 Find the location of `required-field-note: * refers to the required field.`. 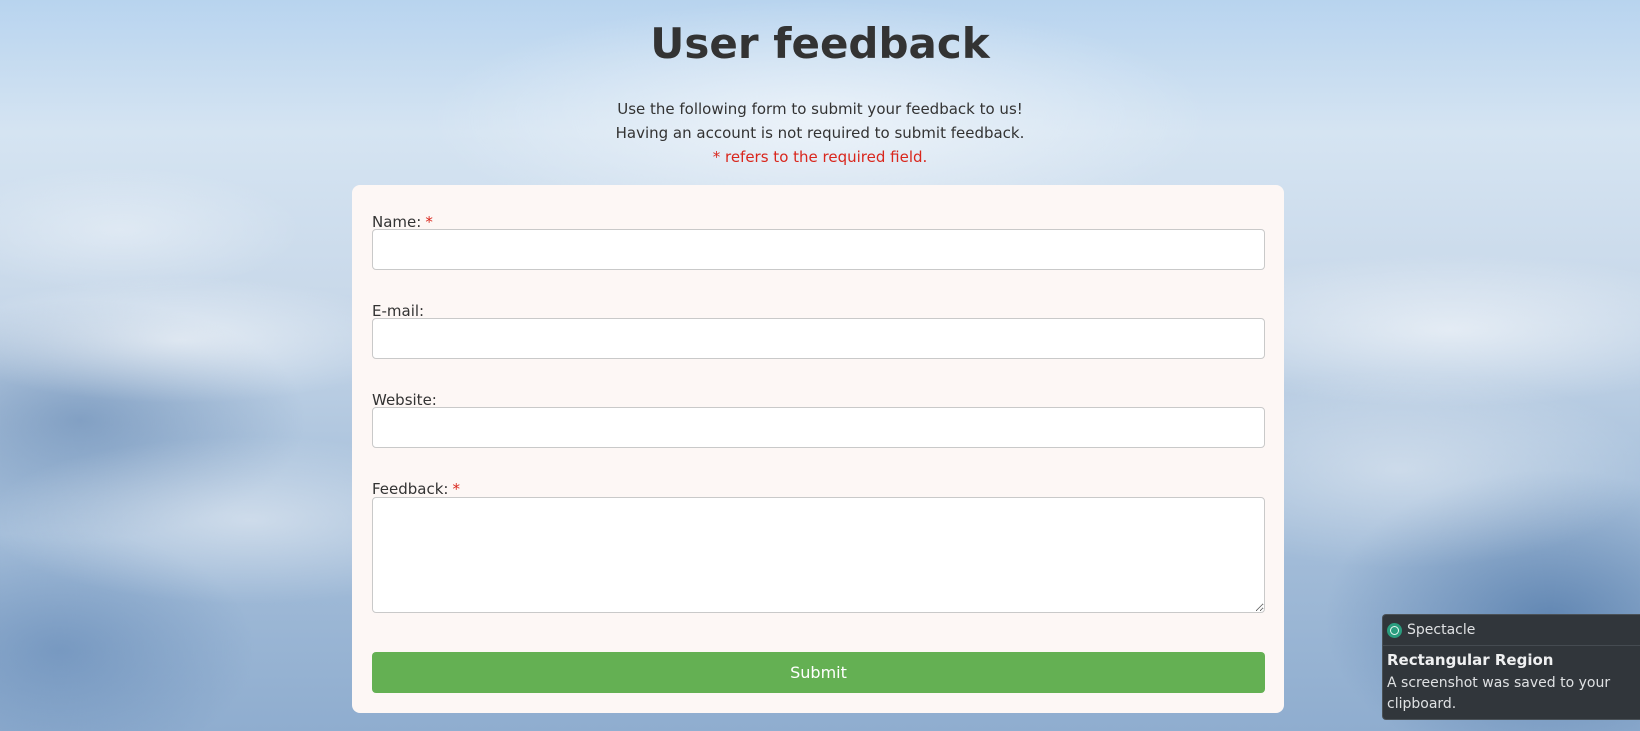

required-field-note: * refers to the required field. is located at coordinates (820, 157).